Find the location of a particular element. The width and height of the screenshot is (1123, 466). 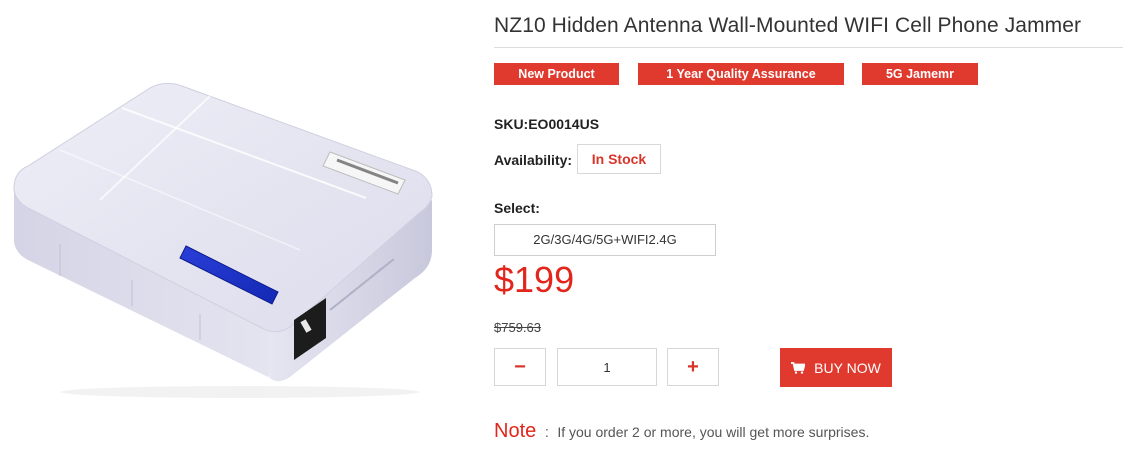

original-price: $759.63 is located at coordinates (517, 327).